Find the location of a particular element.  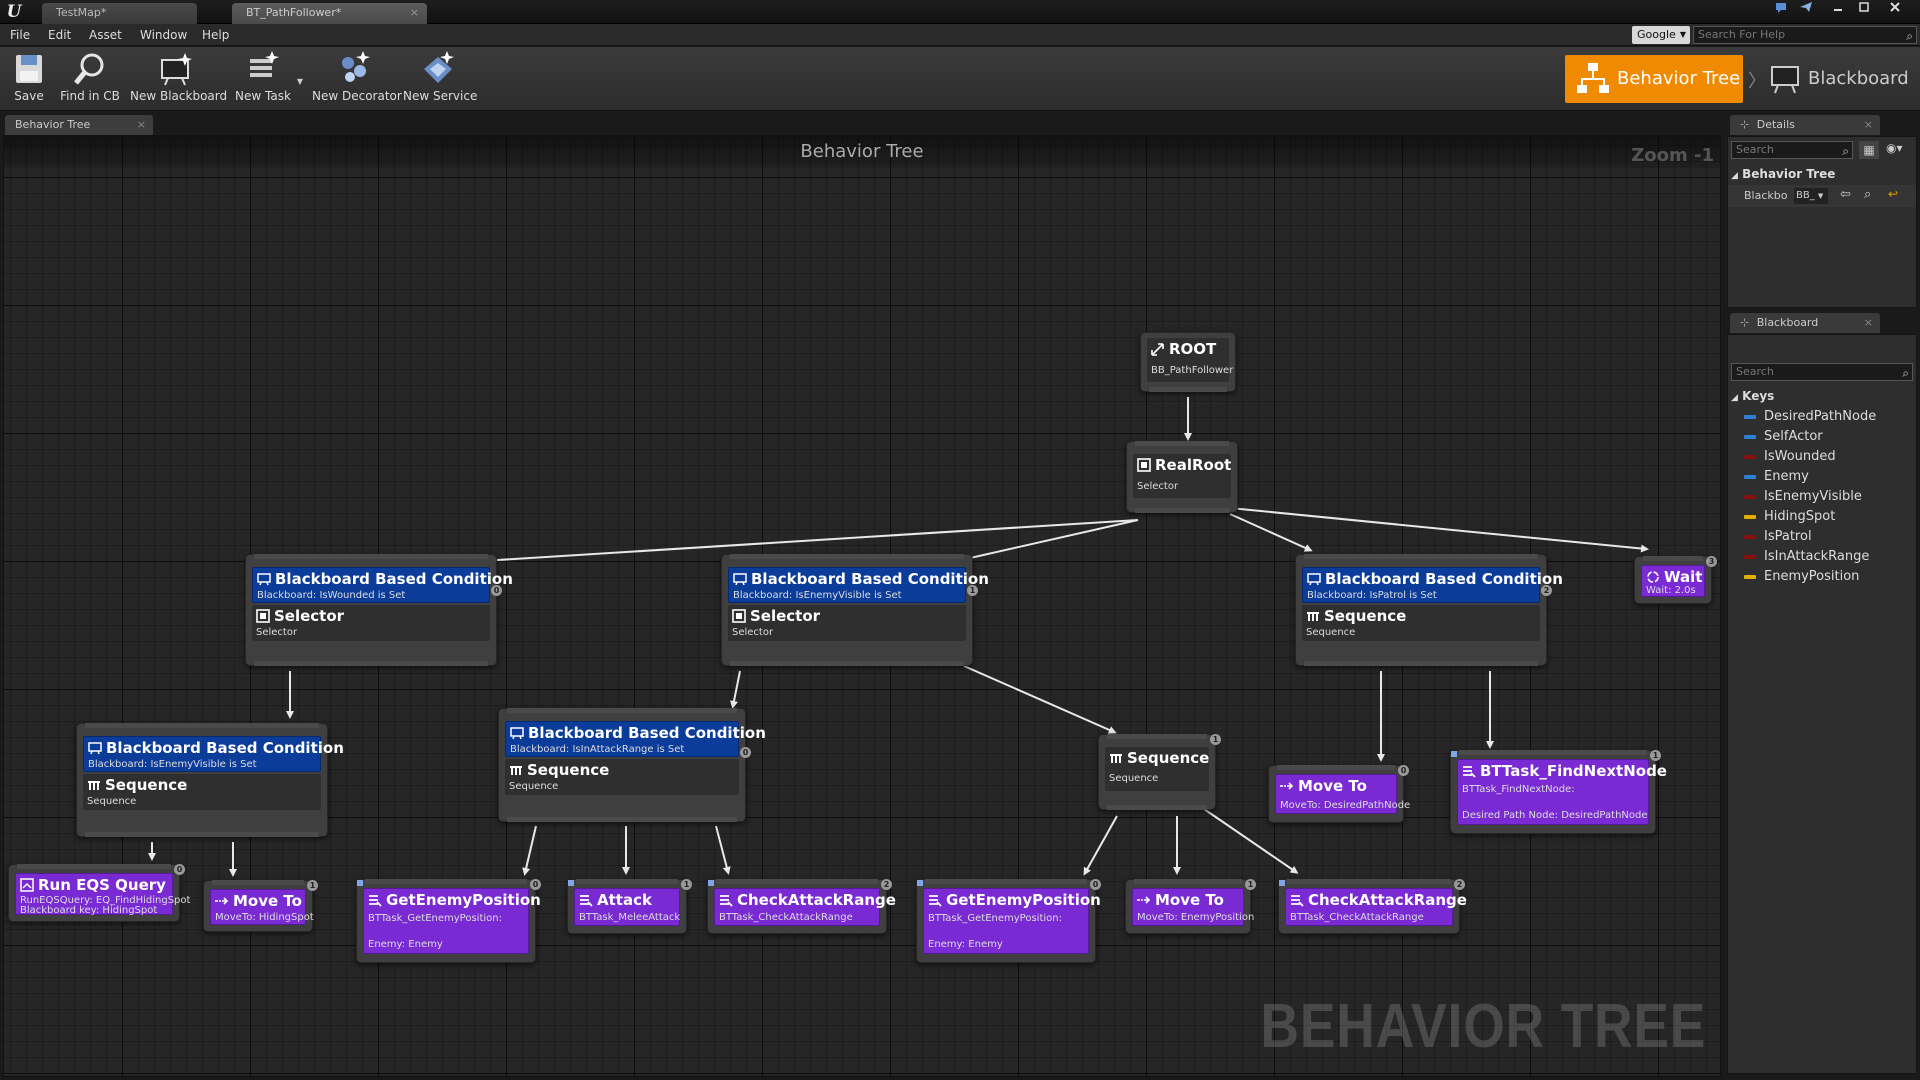

node-moveto-hidingspot: Move To MoveTo: HidingSpot 1 is located at coordinates (260, 906).